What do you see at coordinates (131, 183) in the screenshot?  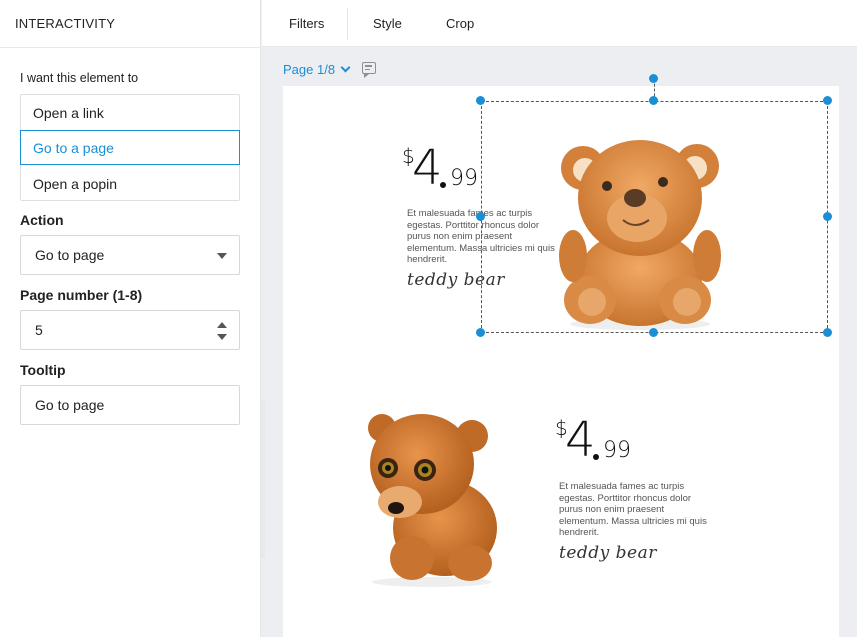 I see `option-open-popin: Open a popin` at bounding box center [131, 183].